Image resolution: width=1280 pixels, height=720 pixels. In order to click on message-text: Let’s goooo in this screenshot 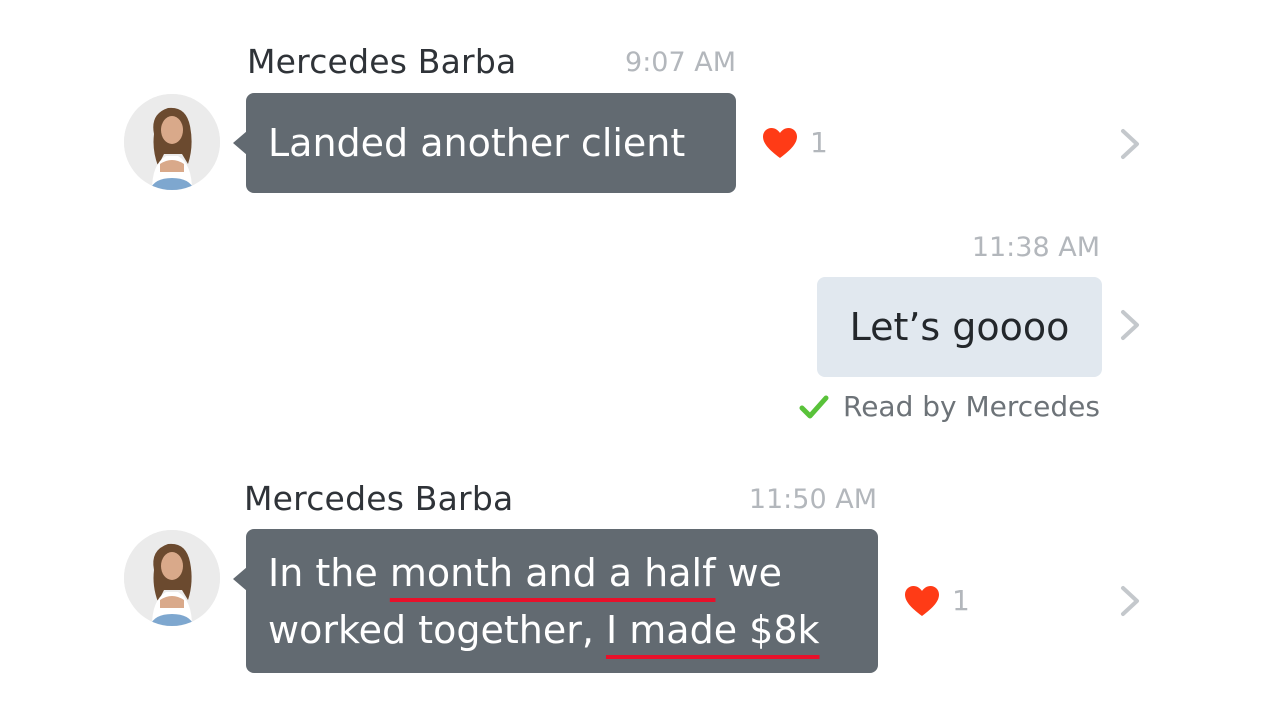, I will do `click(959, 327)`.